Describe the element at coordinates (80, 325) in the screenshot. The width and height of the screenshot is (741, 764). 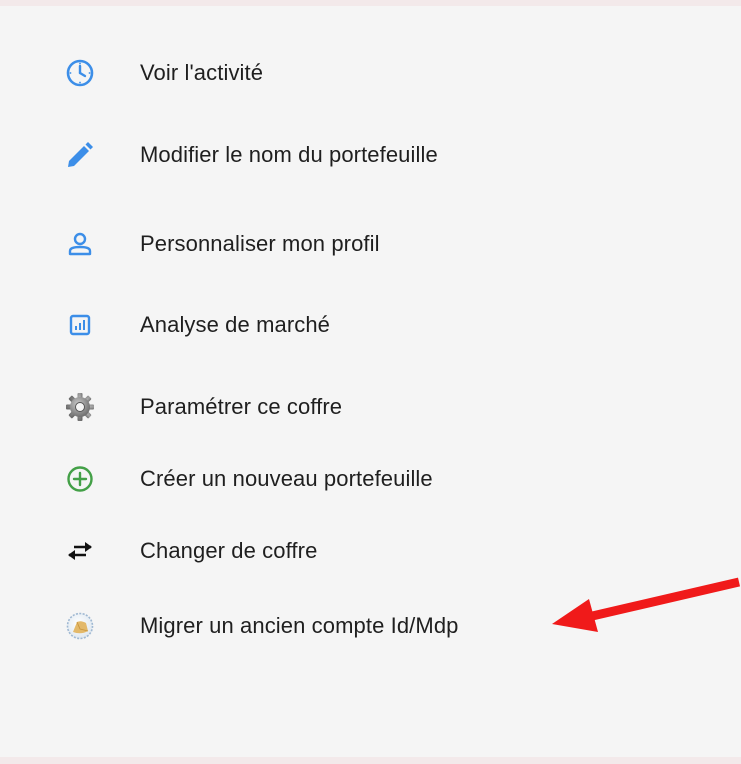
I see `chart-icon` at that location.